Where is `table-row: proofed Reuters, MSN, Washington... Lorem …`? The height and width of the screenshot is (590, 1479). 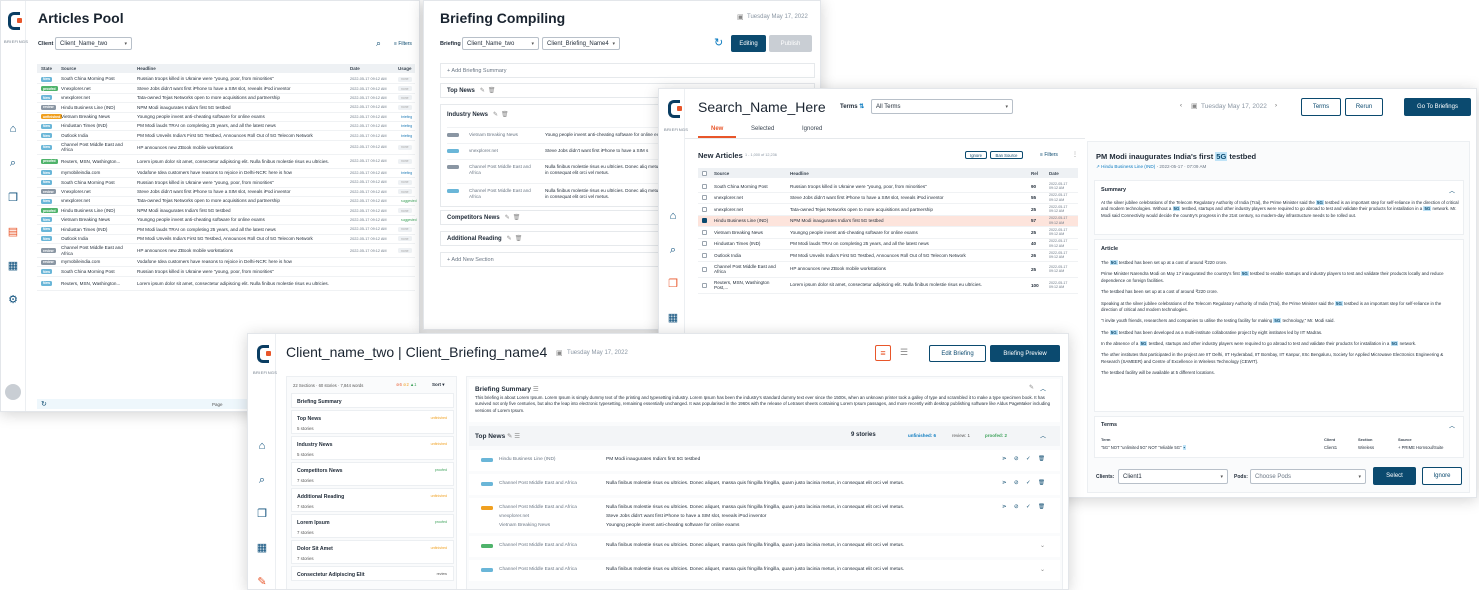 table-row: proofed Reuters, MSN, Washington... Lorem … is located at coordinates (226, 162).